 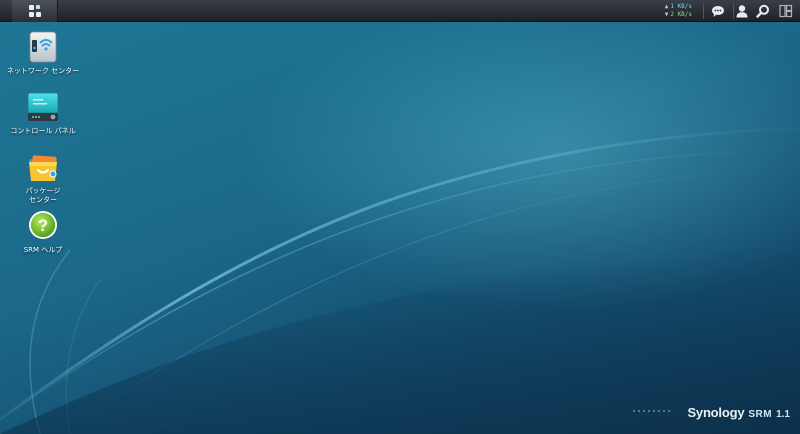 I want to click on widgets-icon, so click(x=786, y=11).